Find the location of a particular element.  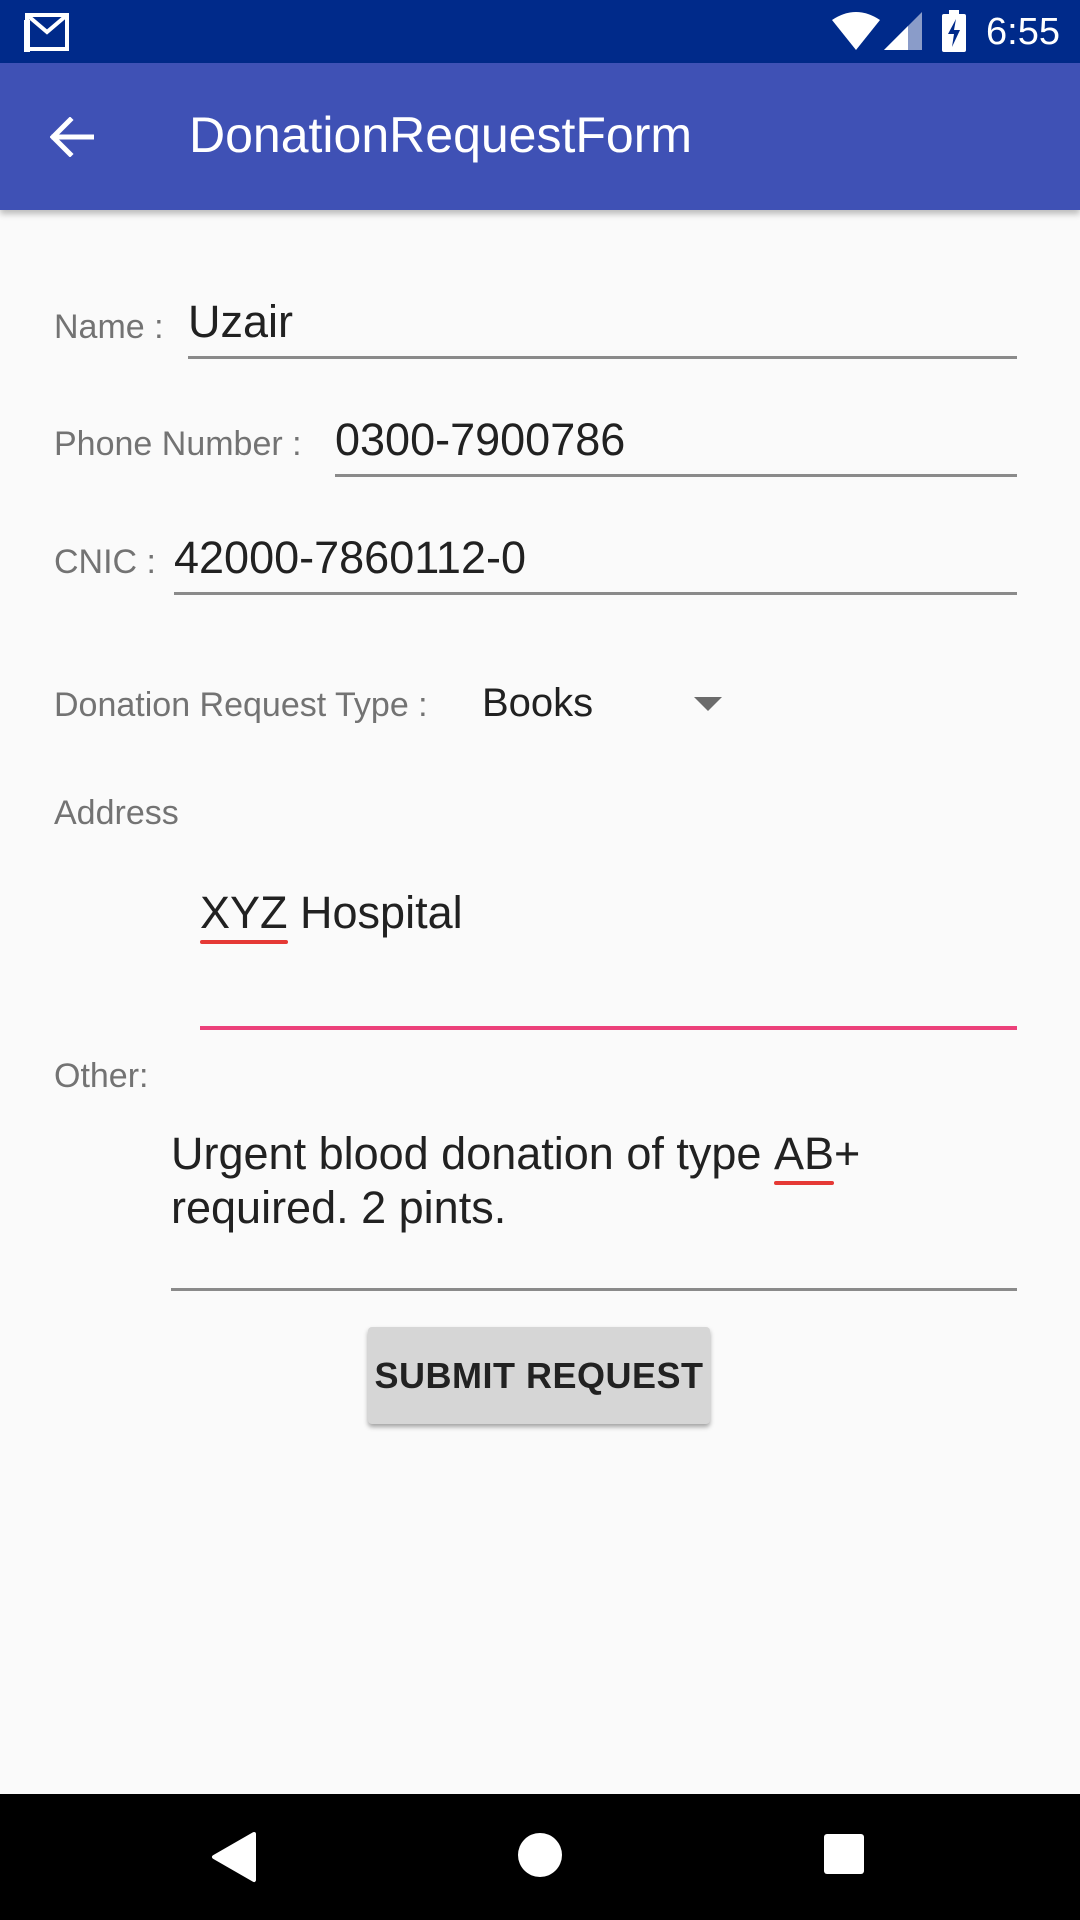

cnic-label: CNIC : is located at coordinates (105, 562).